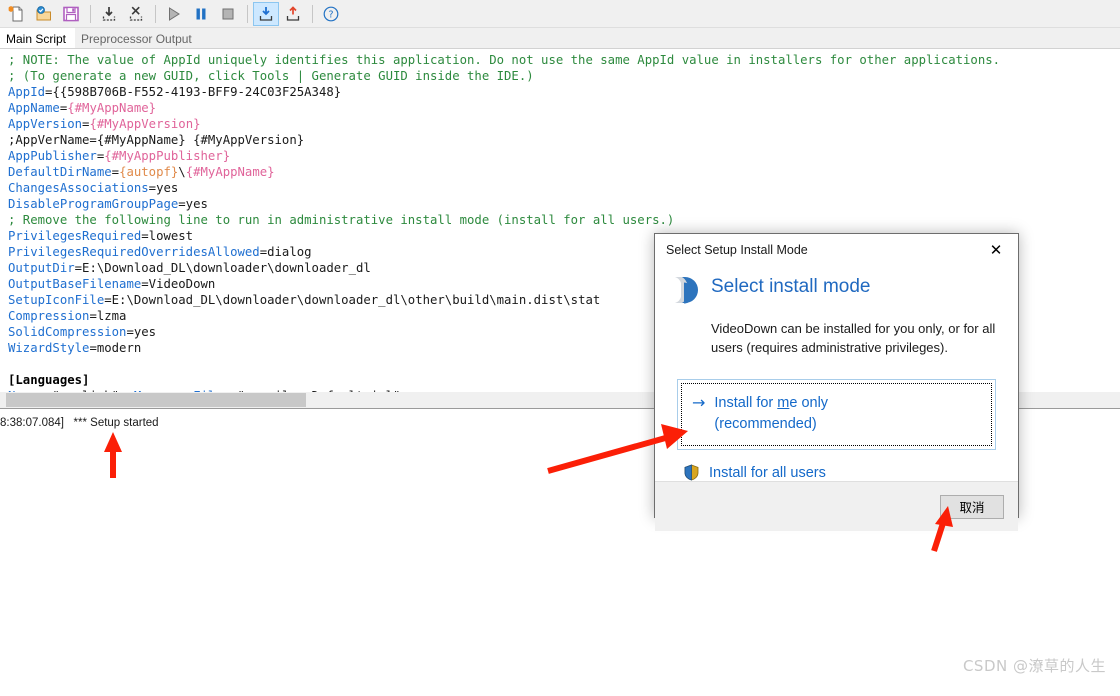 This screenshot has height=696, width=1120. I want to click on dialog-title-bar: Select Setup Install Mode ✕, so click(836, 249).